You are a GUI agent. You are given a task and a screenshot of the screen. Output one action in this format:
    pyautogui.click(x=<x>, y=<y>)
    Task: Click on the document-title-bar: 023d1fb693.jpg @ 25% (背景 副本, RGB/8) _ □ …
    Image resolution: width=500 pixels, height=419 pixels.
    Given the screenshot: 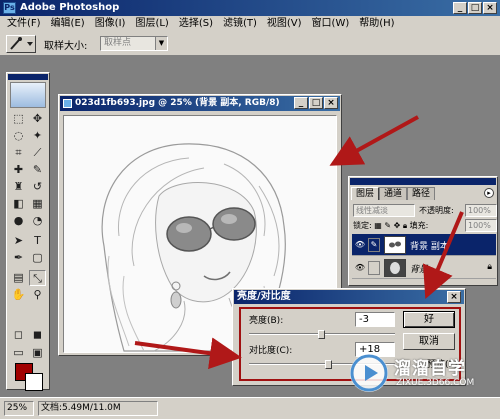 What is the action you would take?
    pyautogui.click(x=200, y=103)
    